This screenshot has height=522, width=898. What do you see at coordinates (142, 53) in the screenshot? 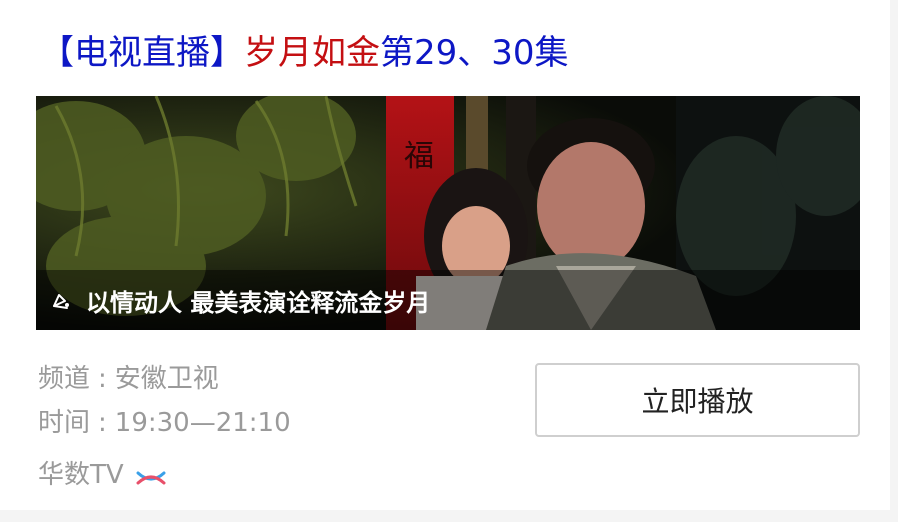
I see `title-prefix: 【电视直播】` at bounding box center [142, 53].